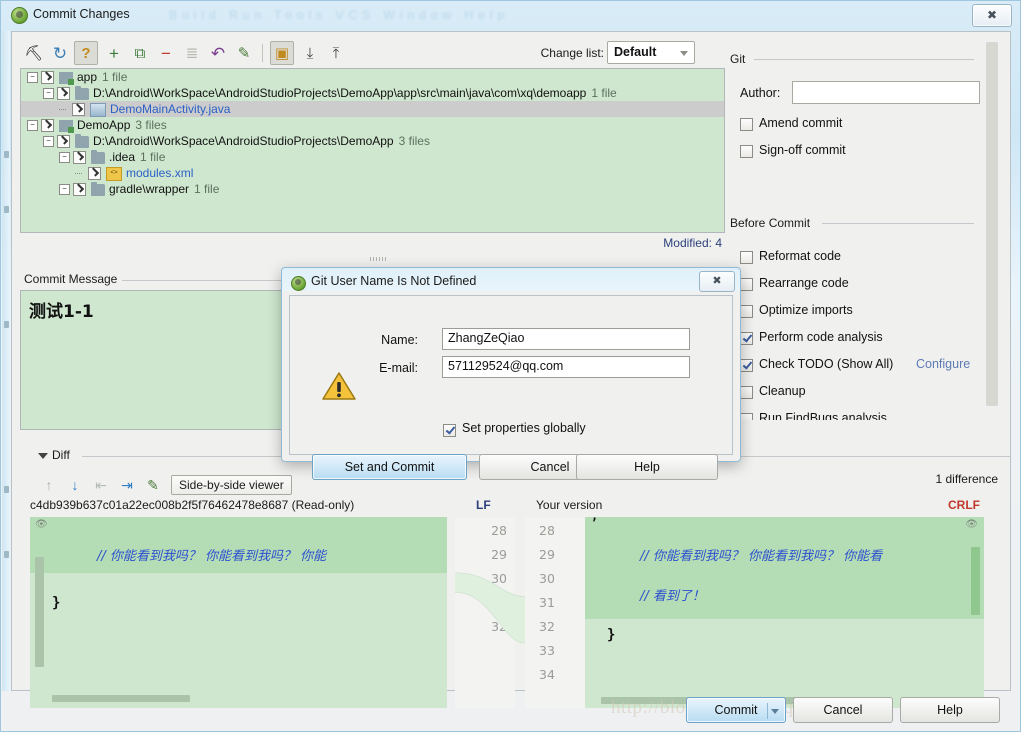 Image resolution: width=1021 pixels, height=732 pixels. What do you see at coordinates (82, 140) in the screenshot?
I see `folder-icon` at bounding box center [82, 140].